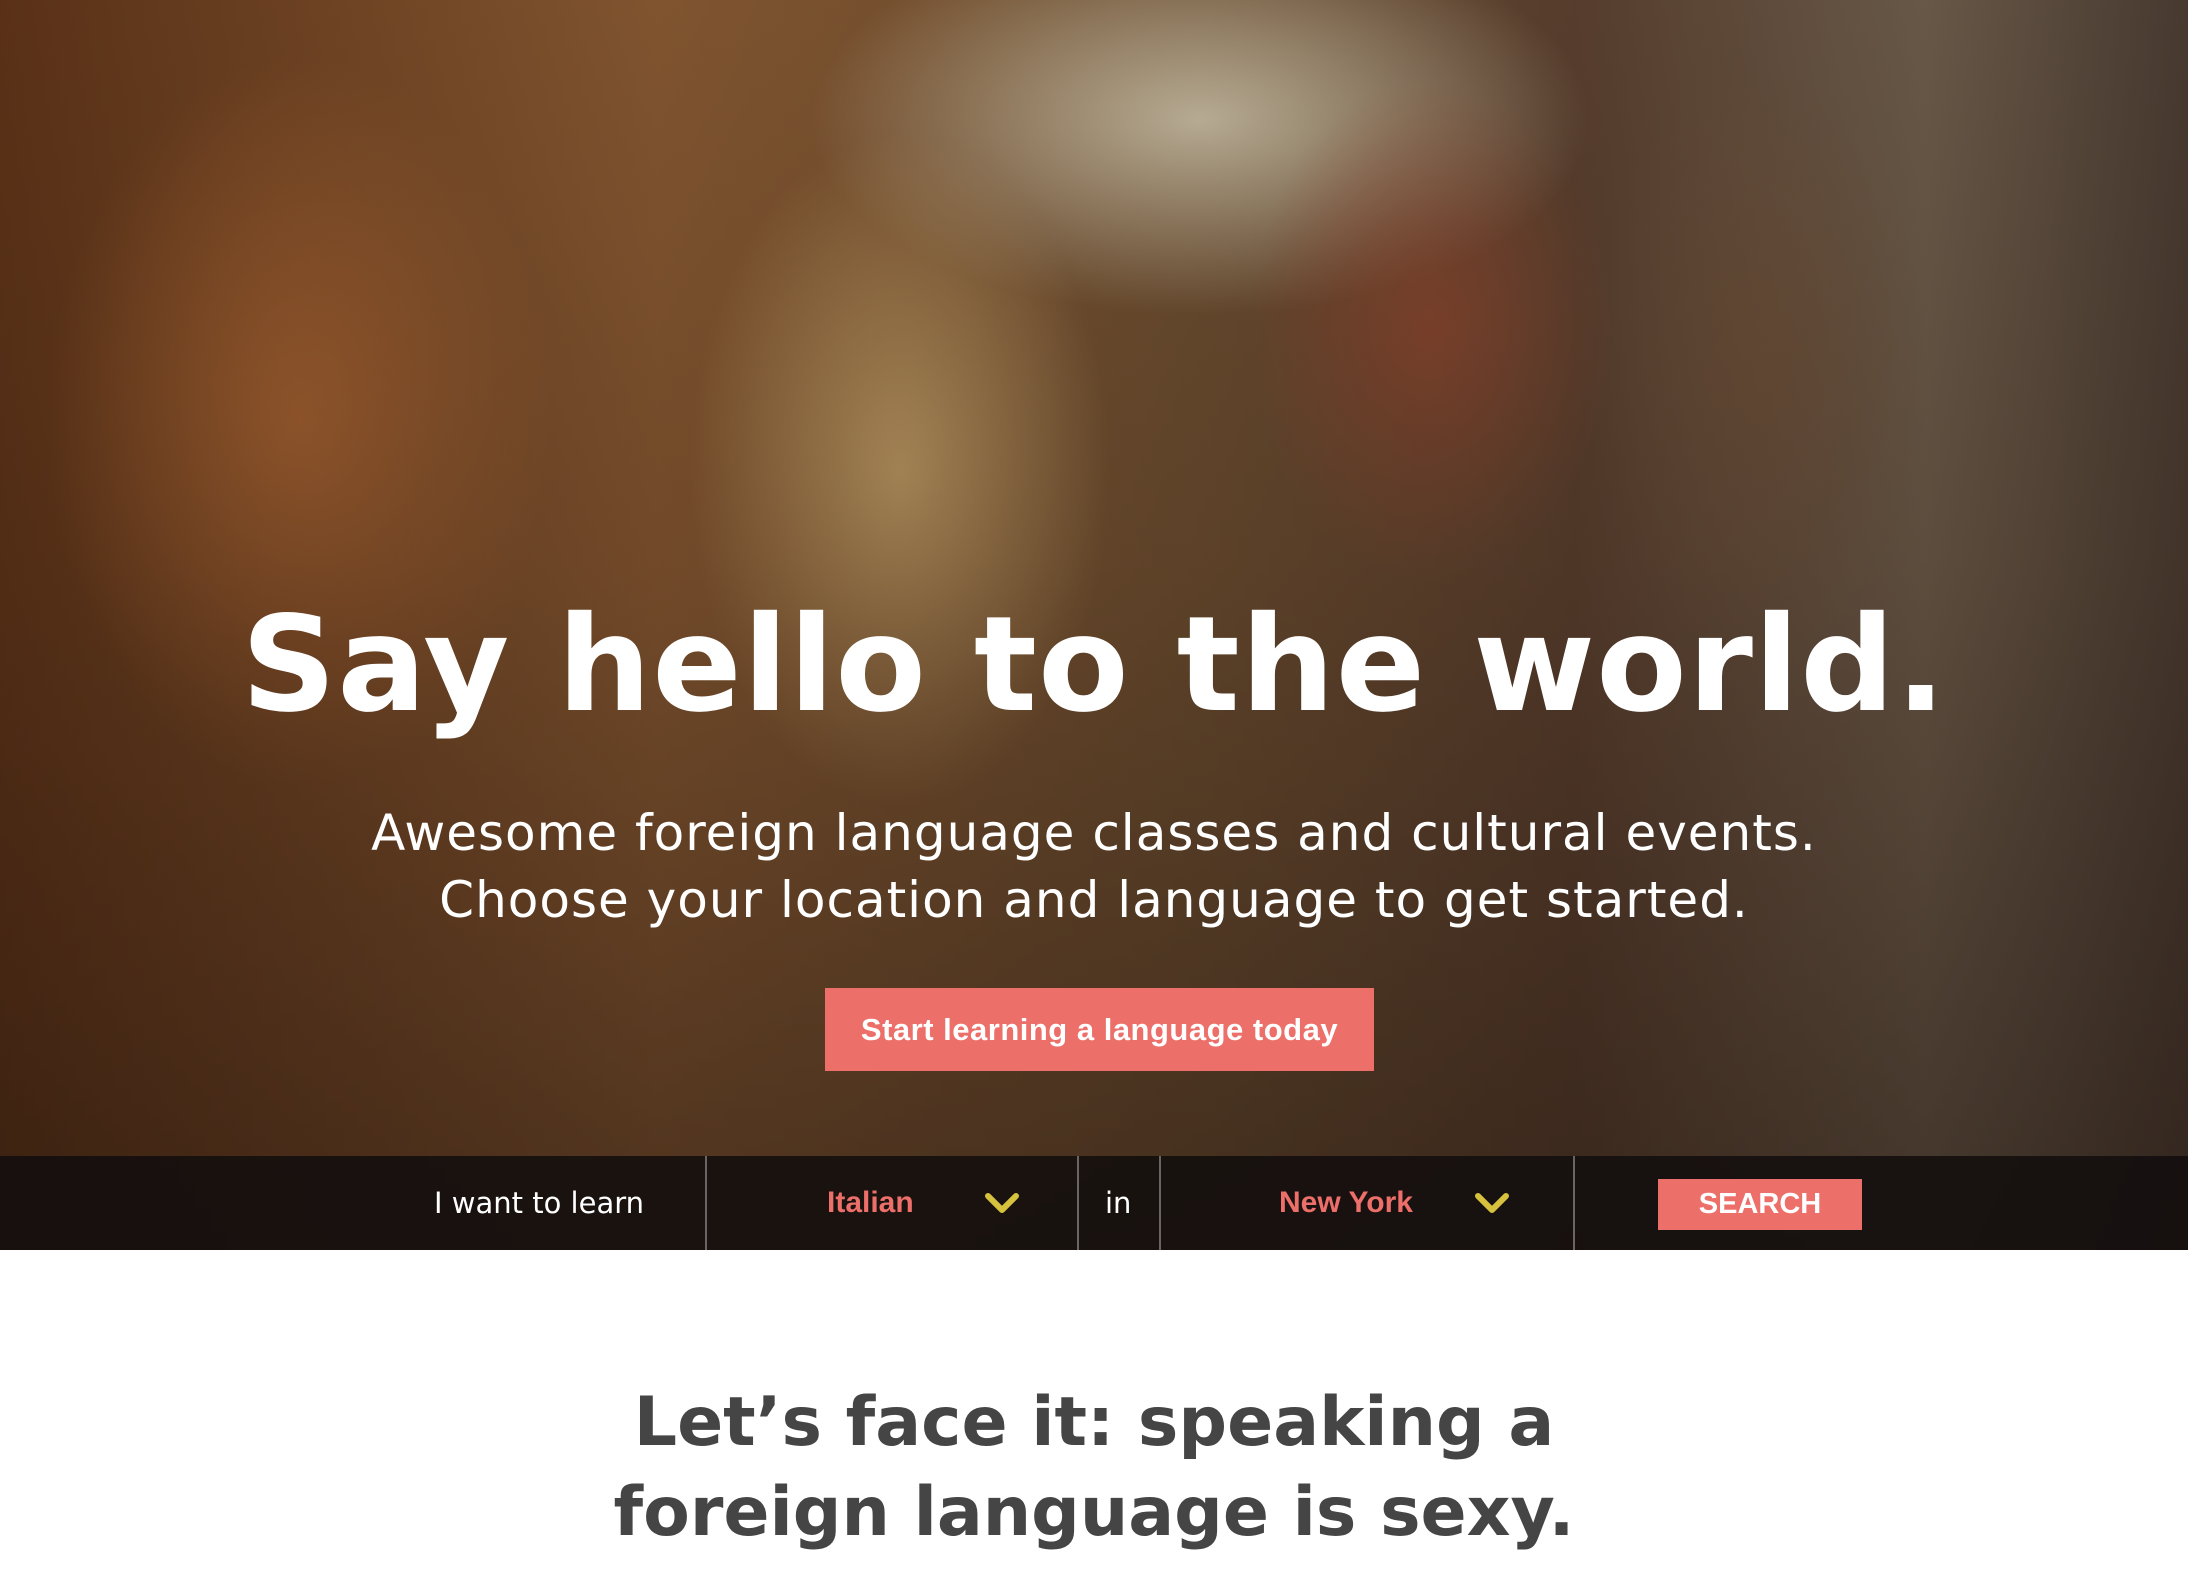  I want to click on section-title-line-1: Let’s face it: speaking a, so click(1094, 1422).